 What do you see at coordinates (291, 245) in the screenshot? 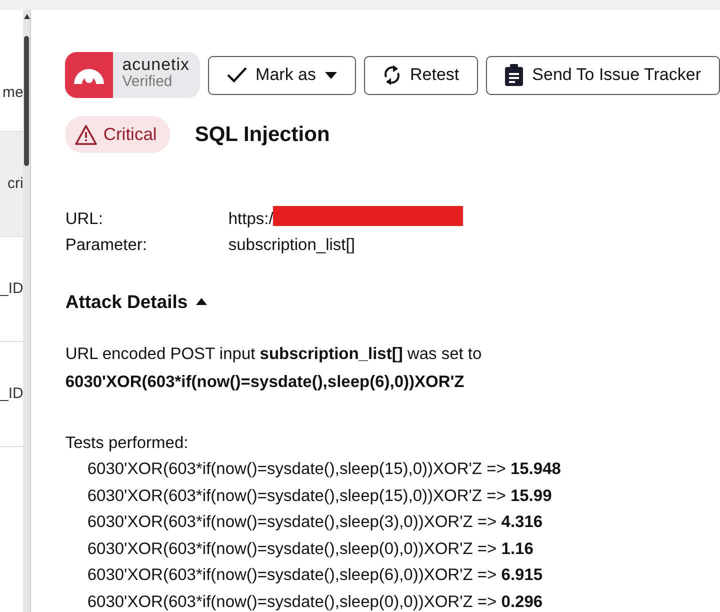
I see `field-value: subscription_list[]` at bounding box center [291, 245].